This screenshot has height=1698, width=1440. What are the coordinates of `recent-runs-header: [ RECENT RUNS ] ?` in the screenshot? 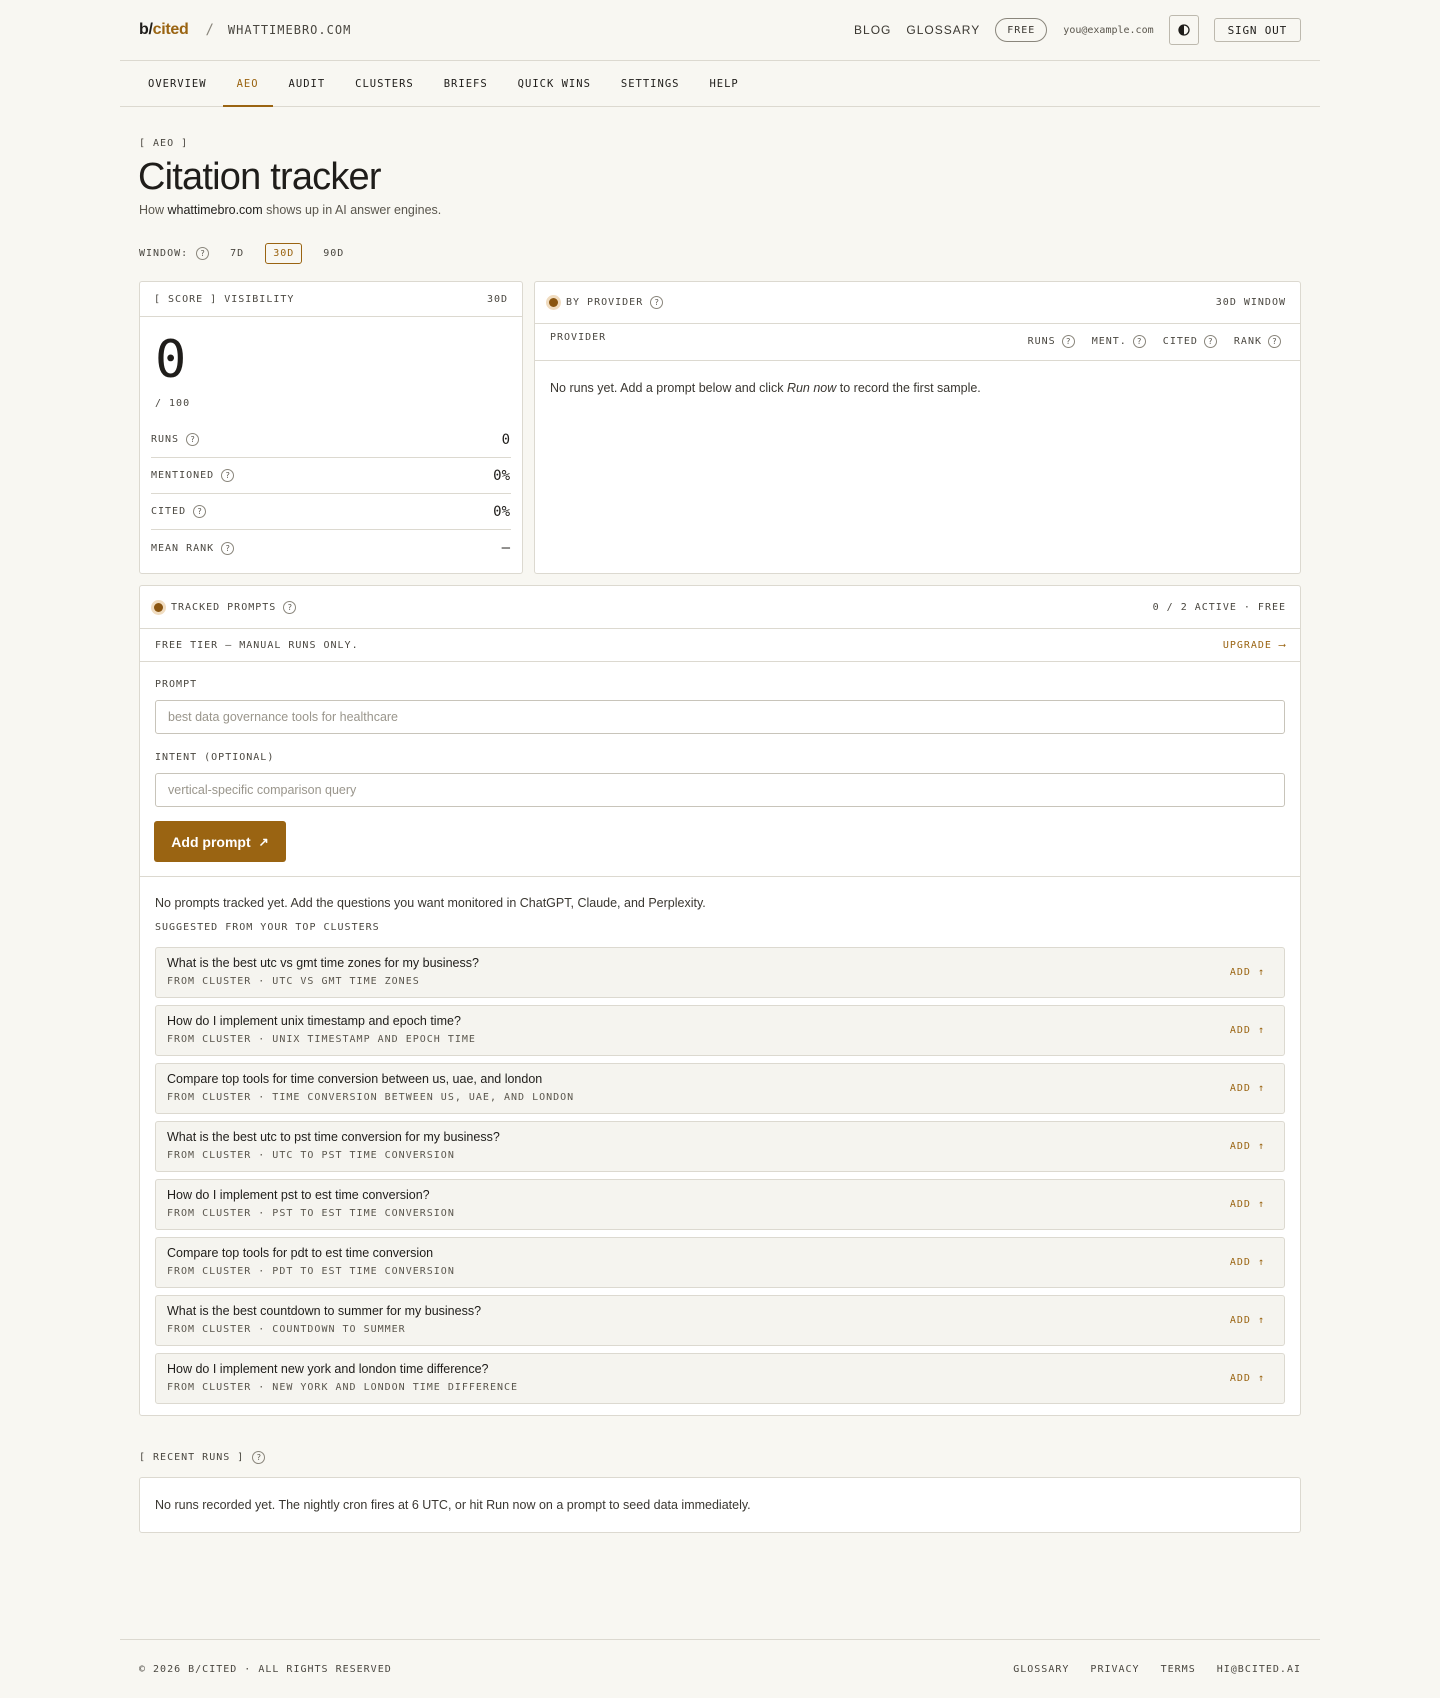 It's located at (202, 1457).